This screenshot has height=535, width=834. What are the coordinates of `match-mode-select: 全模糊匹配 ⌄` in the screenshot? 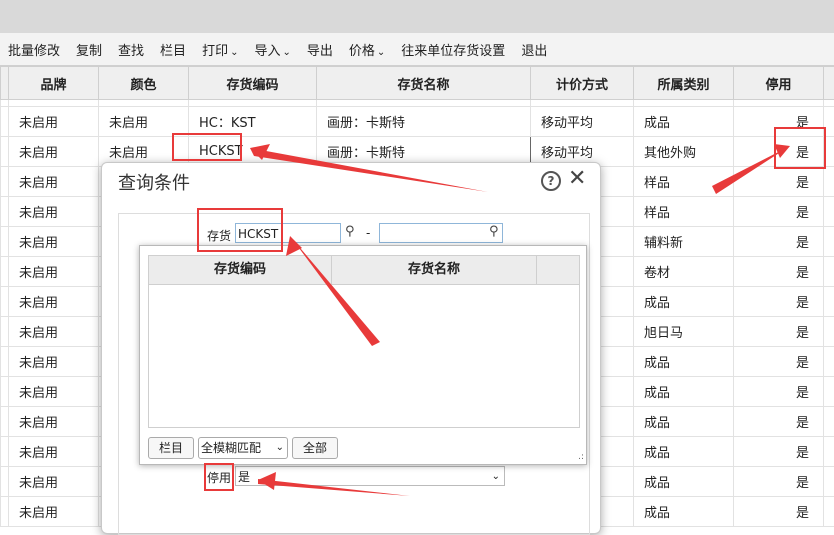 It's located at (243, 448).